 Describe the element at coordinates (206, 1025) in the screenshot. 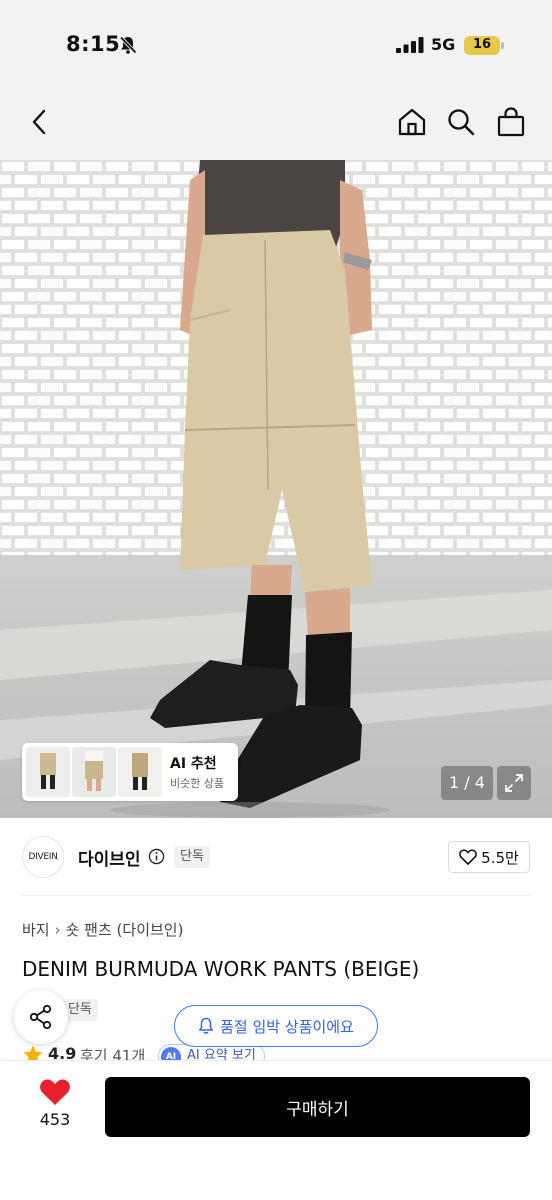

I see `bell-icon` at that location.